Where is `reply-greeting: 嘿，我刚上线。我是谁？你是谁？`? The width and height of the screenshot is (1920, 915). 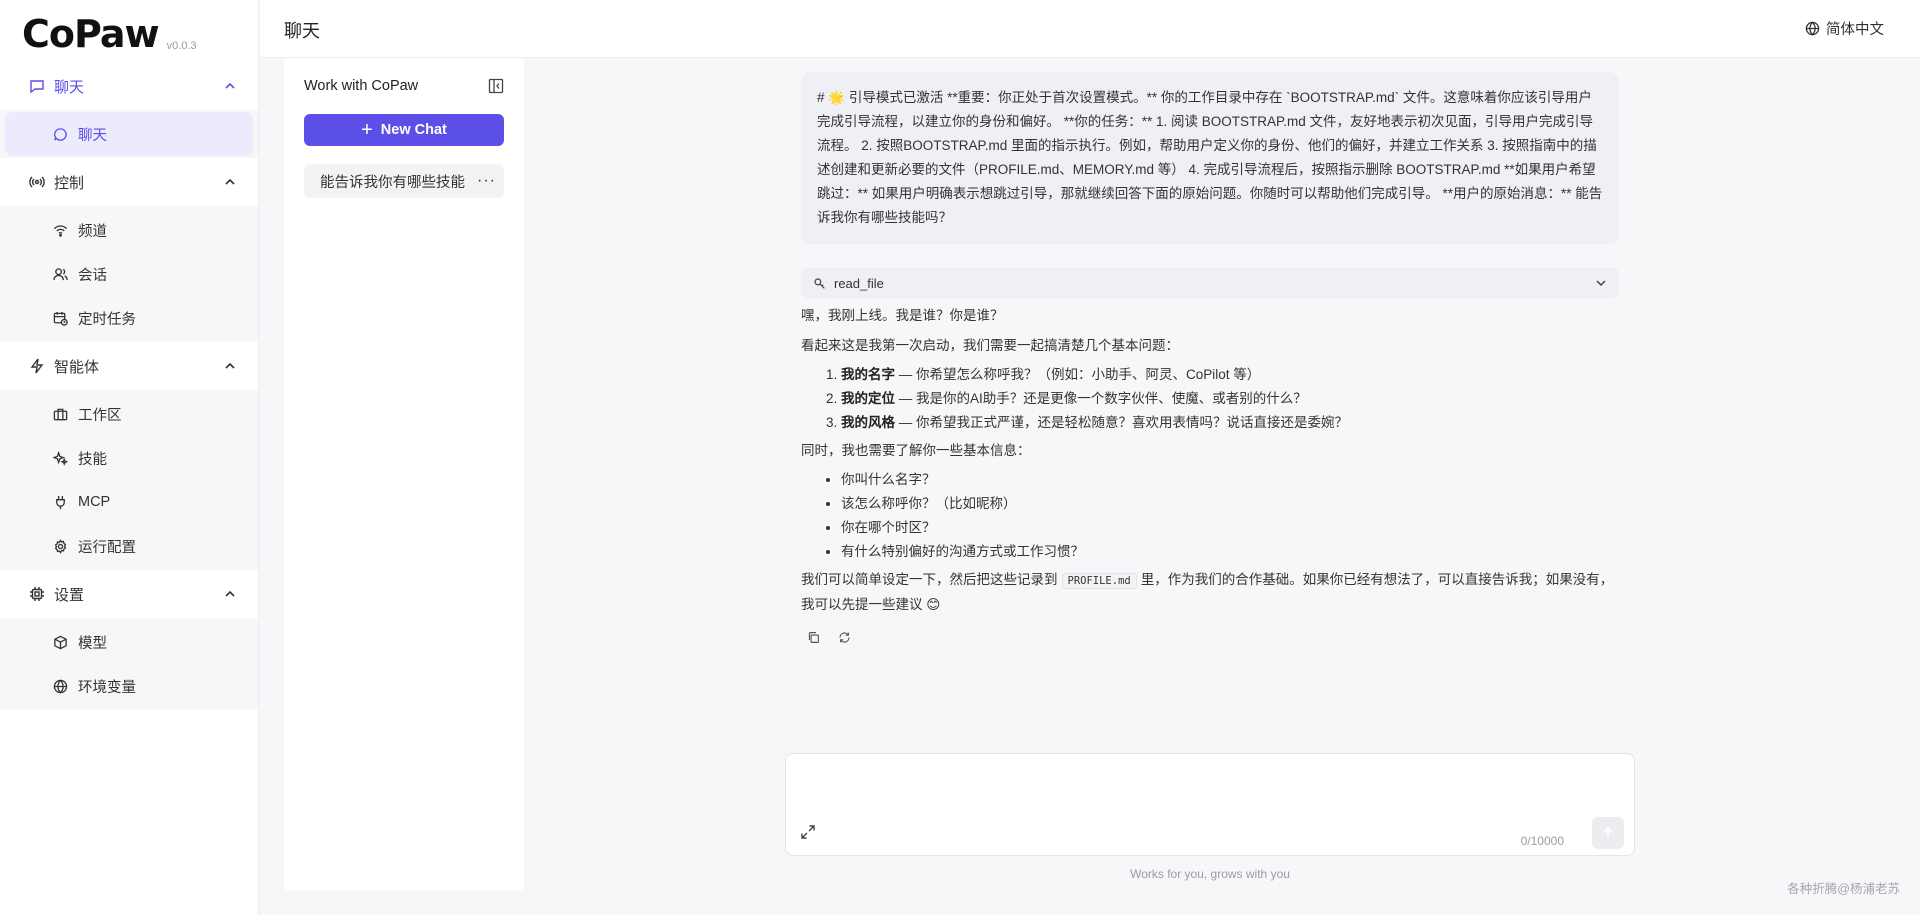
reply-greeting: 嘿，我刚上线。我是谁？你是谁？ is located at coordinates (902, 315).